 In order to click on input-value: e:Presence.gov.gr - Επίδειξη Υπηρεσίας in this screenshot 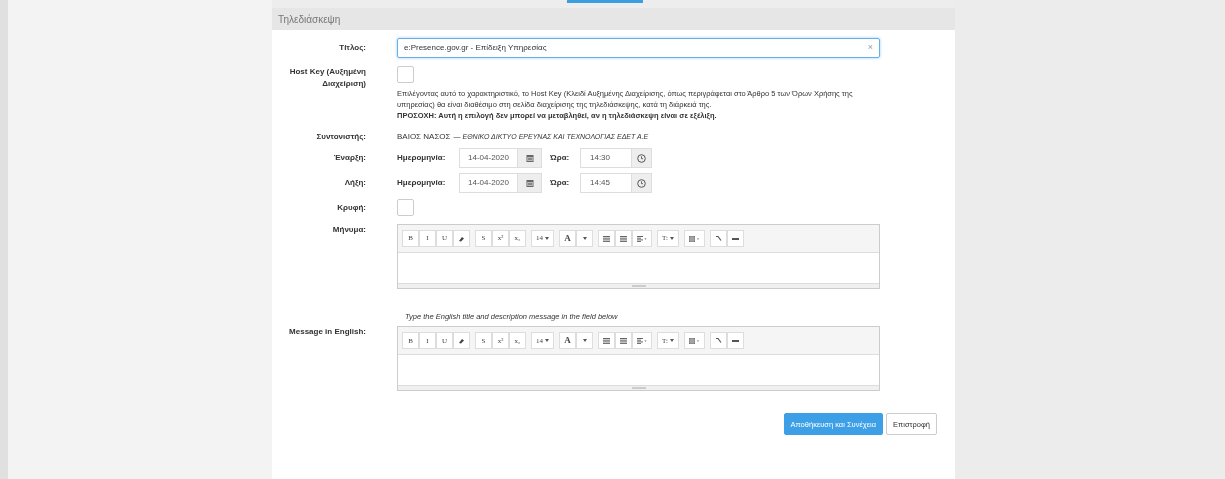, I will do `click(476, 48)`.